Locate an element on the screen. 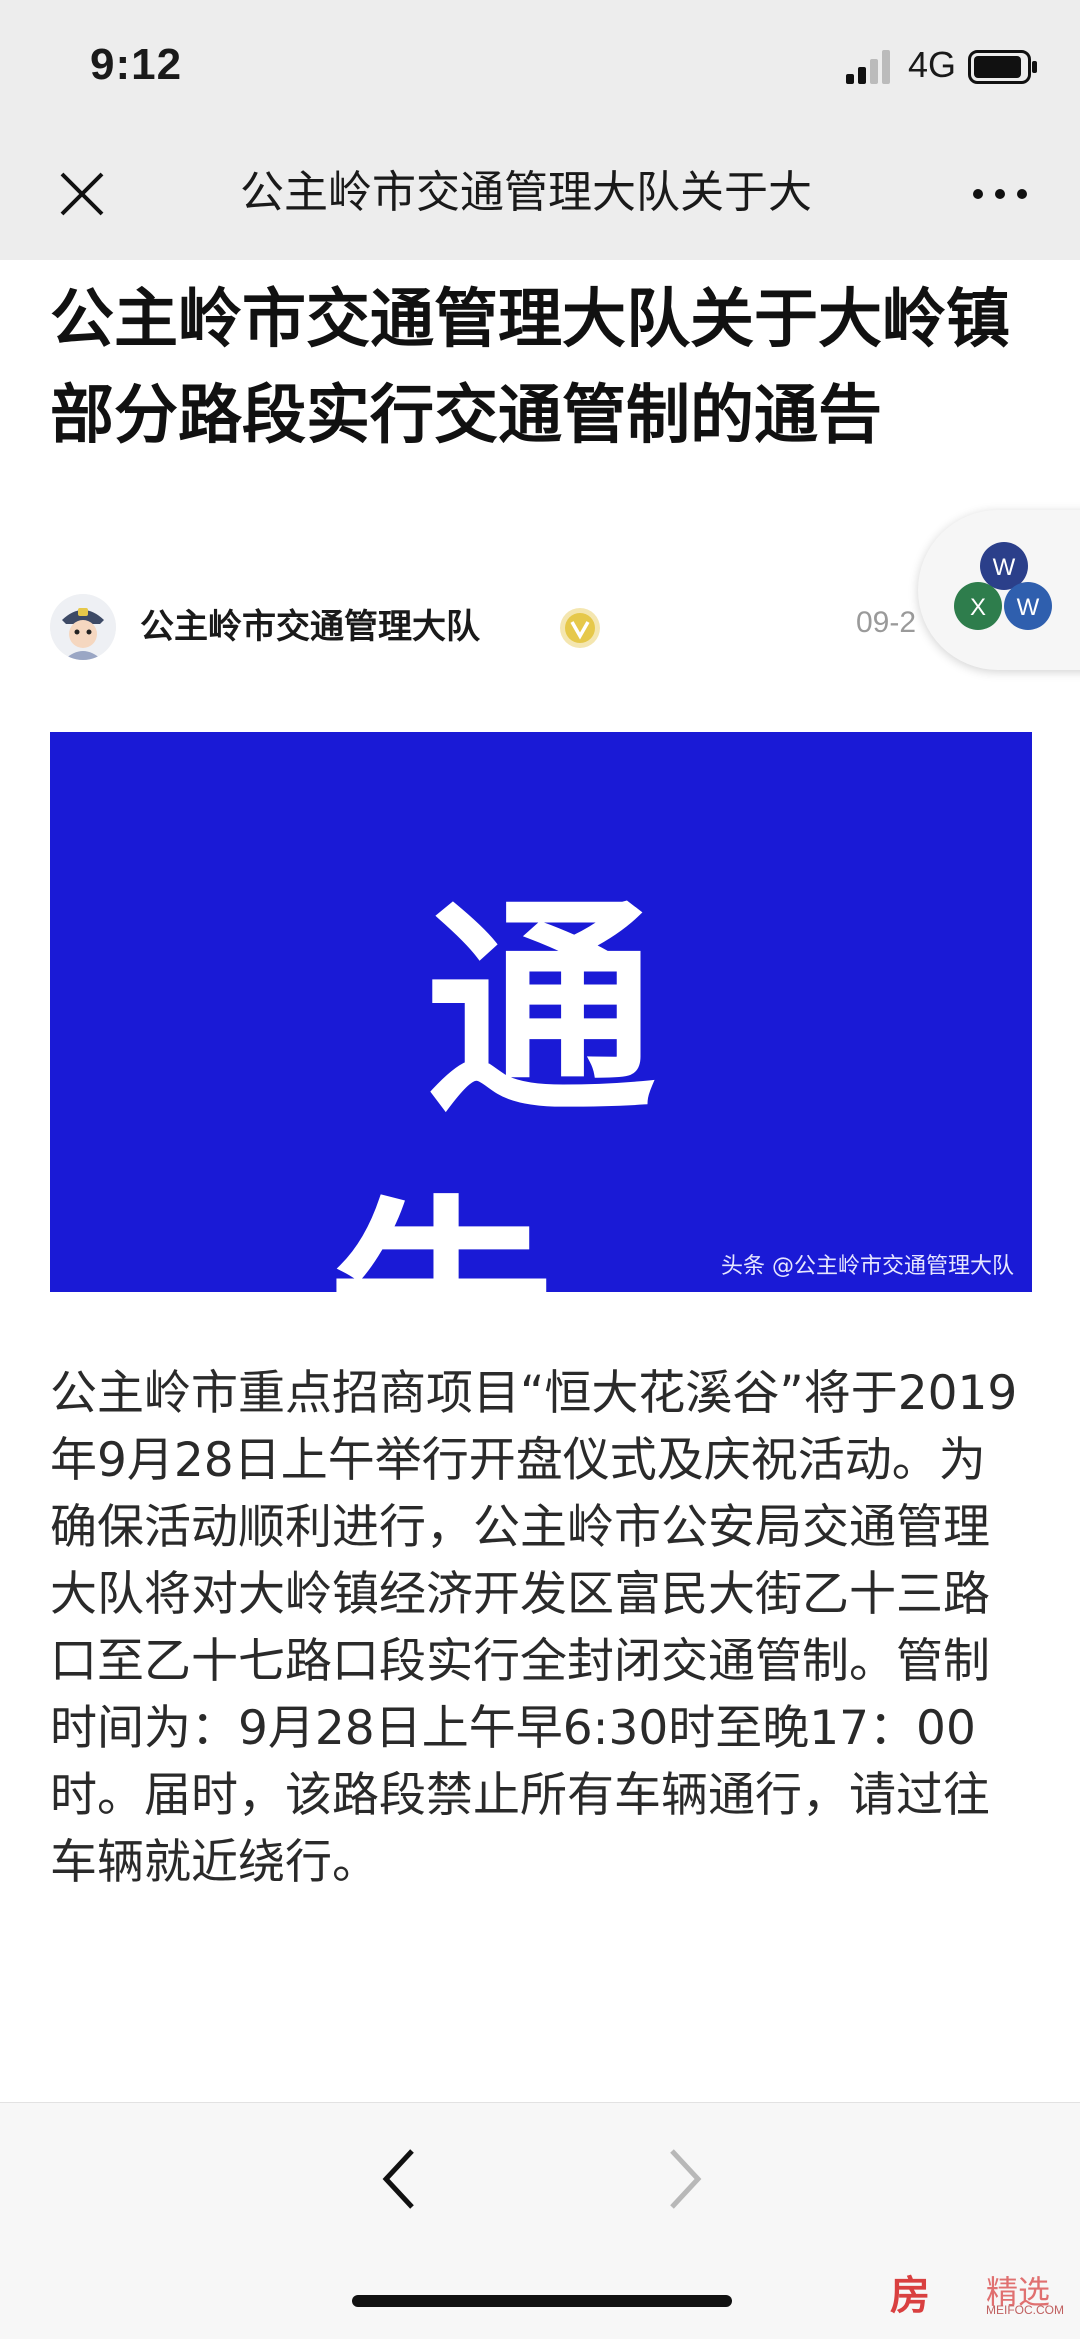 The height and width of the screenshot is (2339, 1080). close-icon is located at coordinates (82, 194).